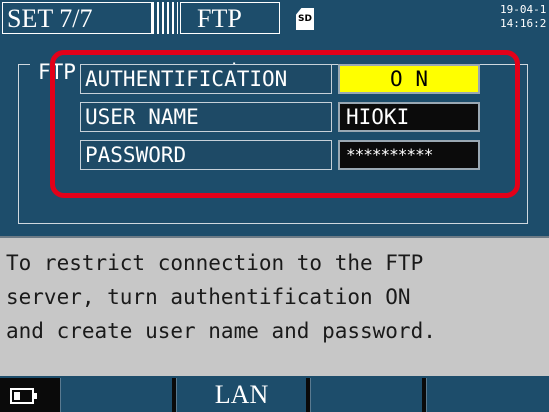 Image resolution: width=549 pixels, height=412 pixels. What do you see at coordinates (23, 396) in the screenshot?
I see `battery-icon` at bounding box center [23, 396].